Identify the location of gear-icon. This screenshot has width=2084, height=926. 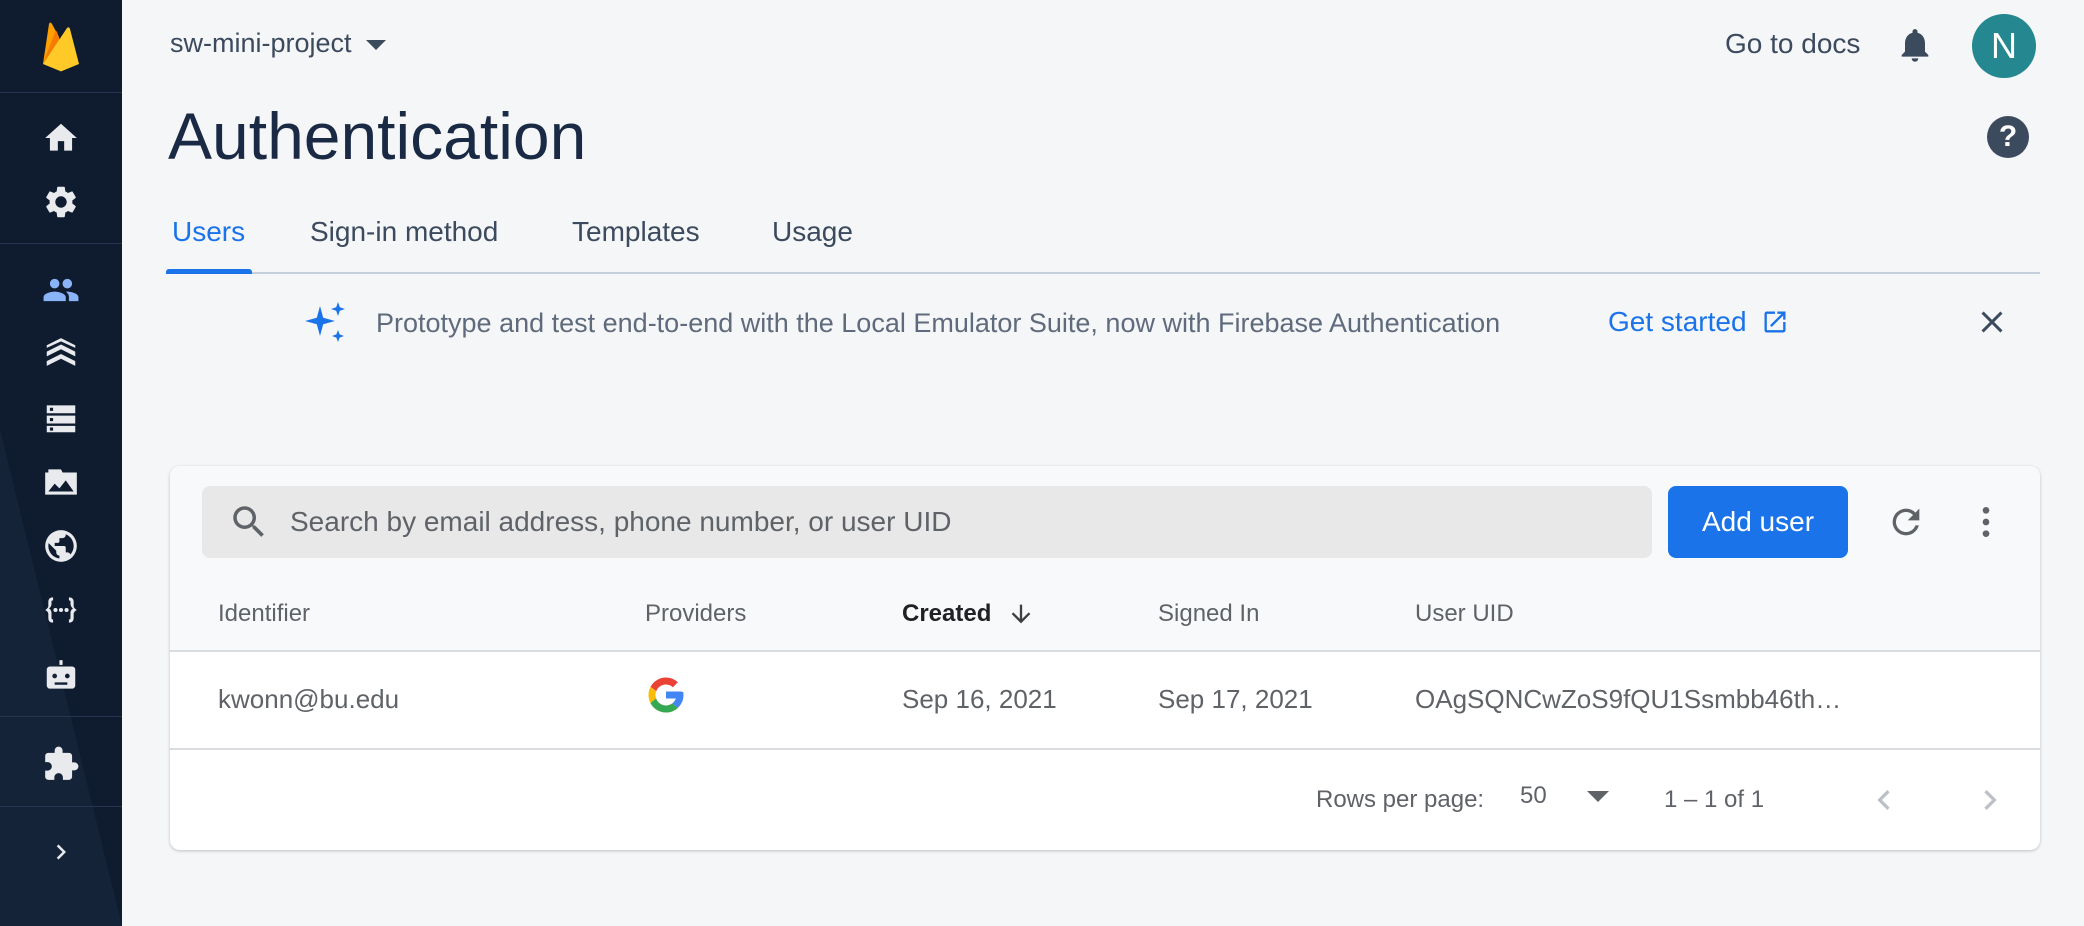
(61, 202).